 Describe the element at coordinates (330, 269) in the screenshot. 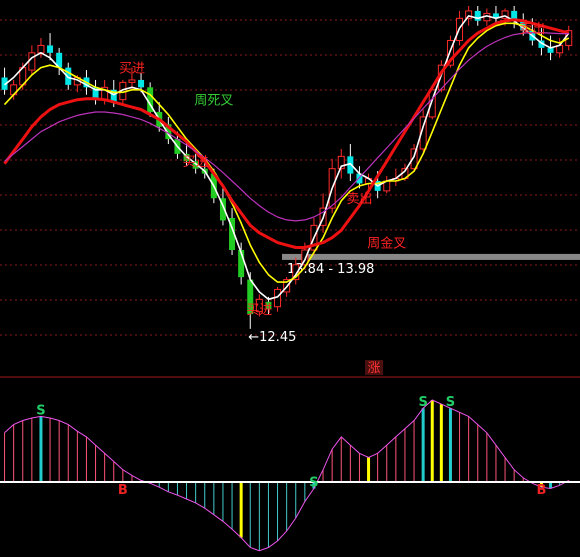

I see `price-band-label: 13.84 - 13.98` at that location.